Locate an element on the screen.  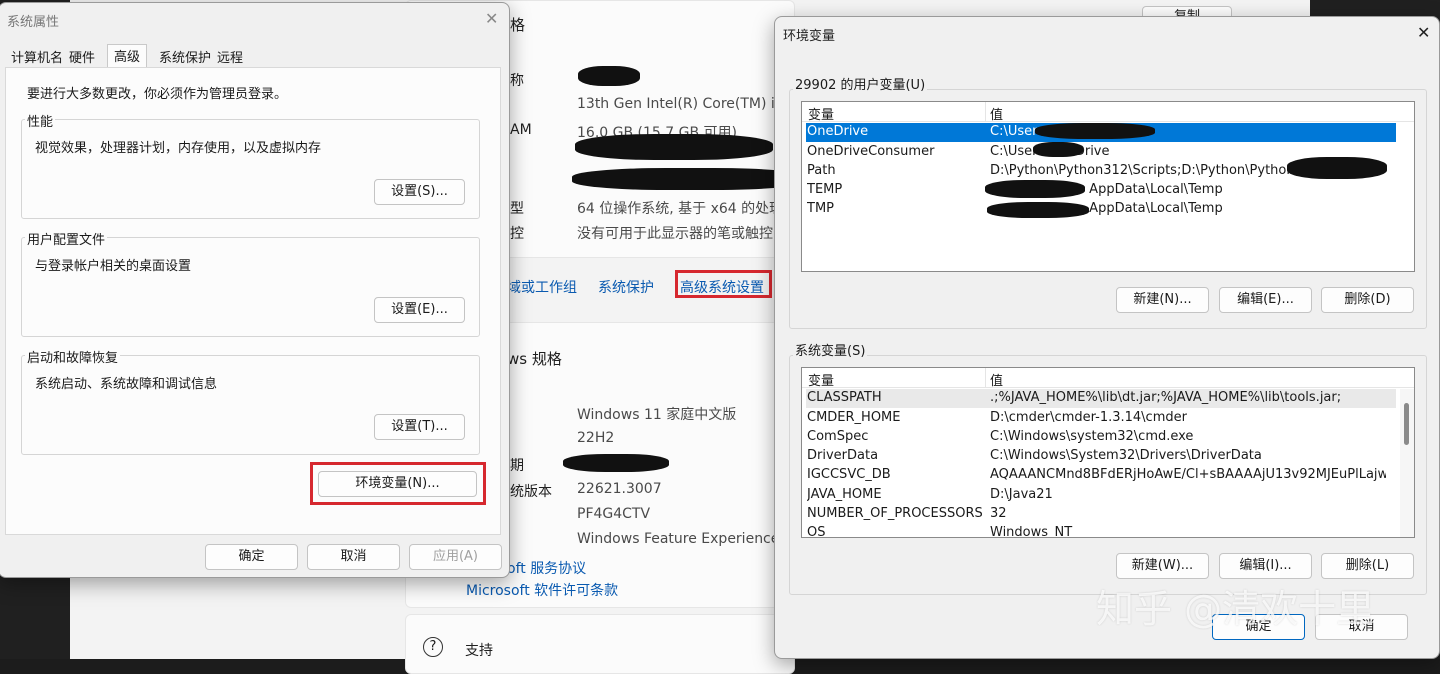
var-value: C:\Windows\system32\cmd.exe is located at coordinates (1092, 436).